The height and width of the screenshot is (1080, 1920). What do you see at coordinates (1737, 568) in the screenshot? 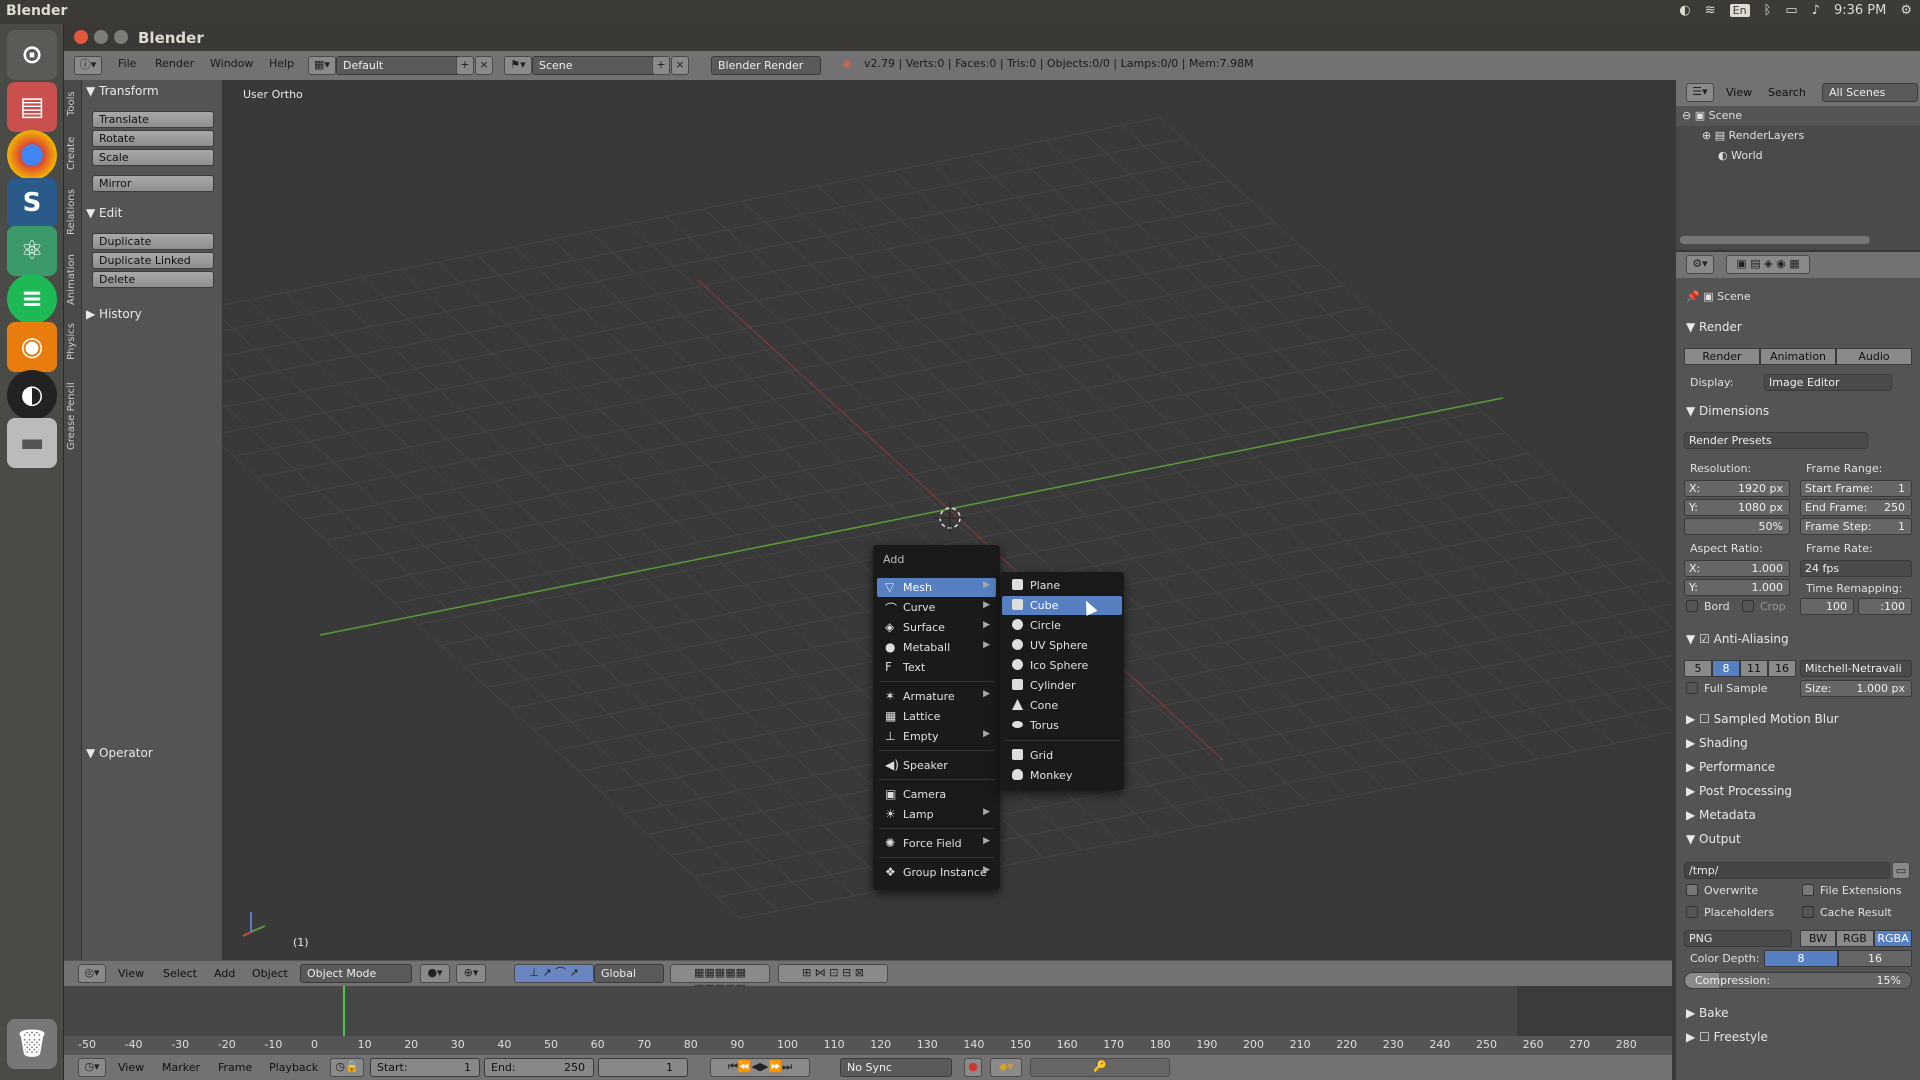
I see `aspect-x-field: X: 1.000` at bounding box center [1737, 568].